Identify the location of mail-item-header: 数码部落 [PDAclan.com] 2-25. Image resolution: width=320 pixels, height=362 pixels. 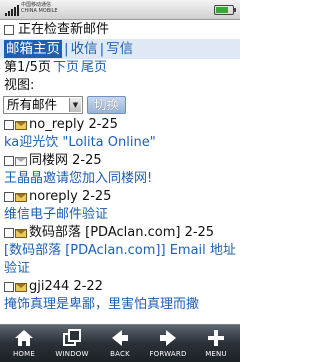
(120, 233).